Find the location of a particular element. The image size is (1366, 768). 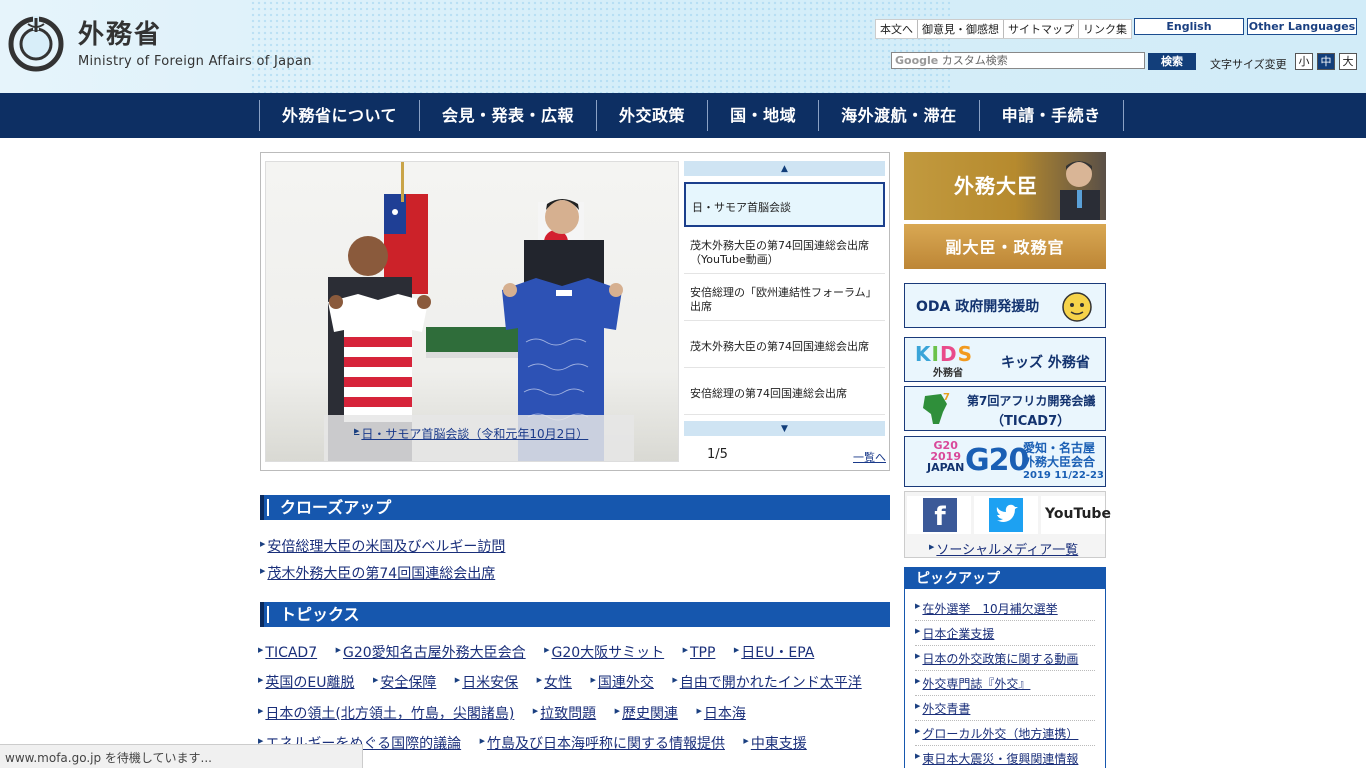

topic-link: G20大阪サミット is located at coordinates (607, 653).